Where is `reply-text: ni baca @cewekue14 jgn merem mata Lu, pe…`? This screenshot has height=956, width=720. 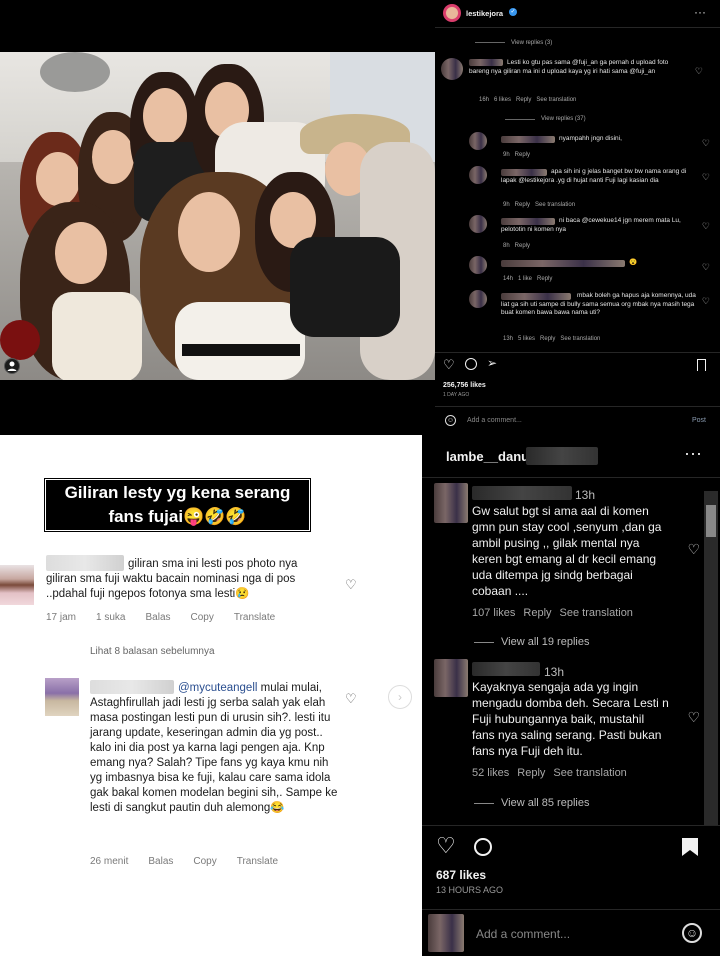
reply-text: ni baca @cewekue14 jgn merem mata Lu, pe… is located at coordinates (591, 225).